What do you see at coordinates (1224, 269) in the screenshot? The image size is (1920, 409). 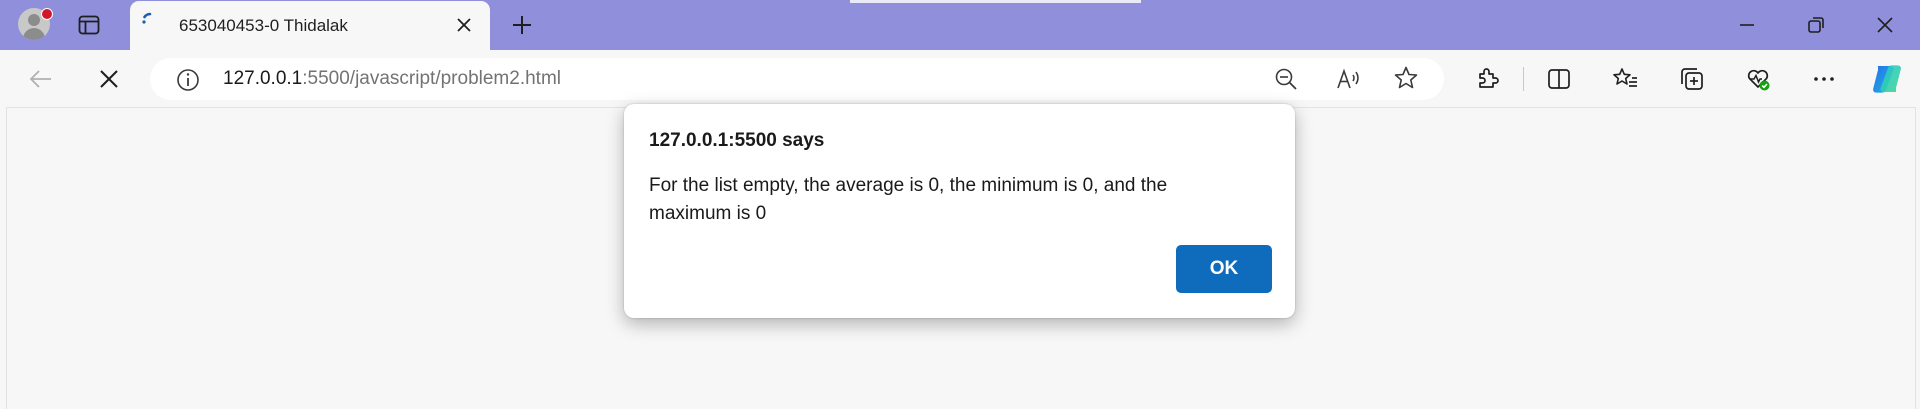 I see `ok-button: OK` at bounding box center [1224, 269].